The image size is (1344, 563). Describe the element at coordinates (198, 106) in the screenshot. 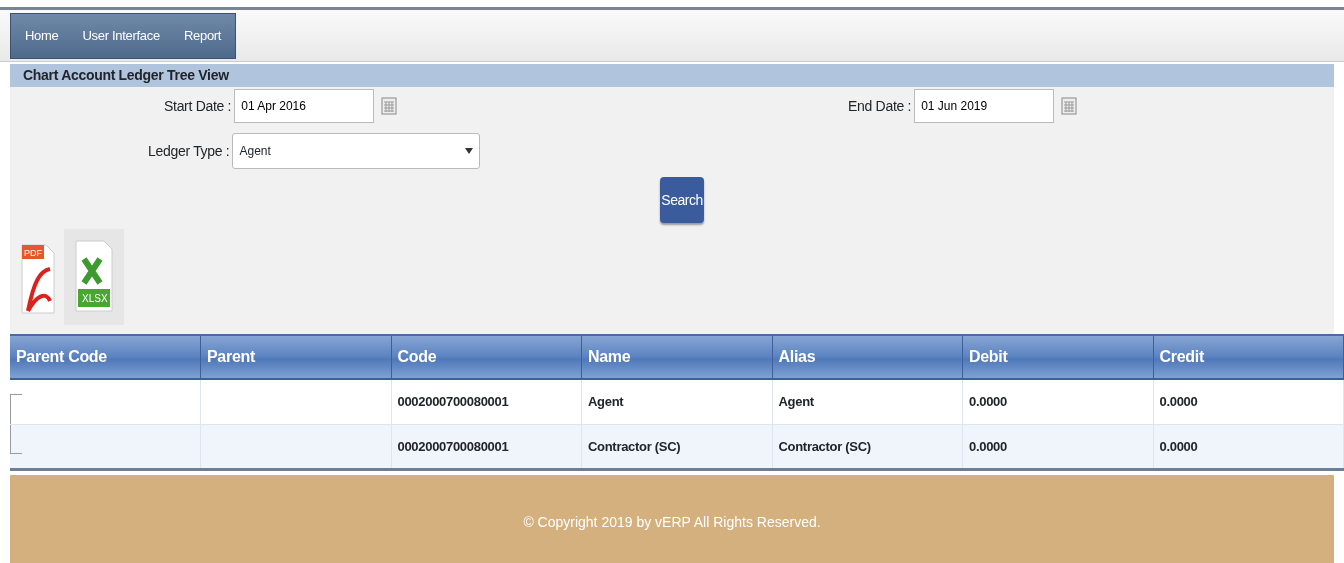

I see `field-label: Start Date :` at that location.